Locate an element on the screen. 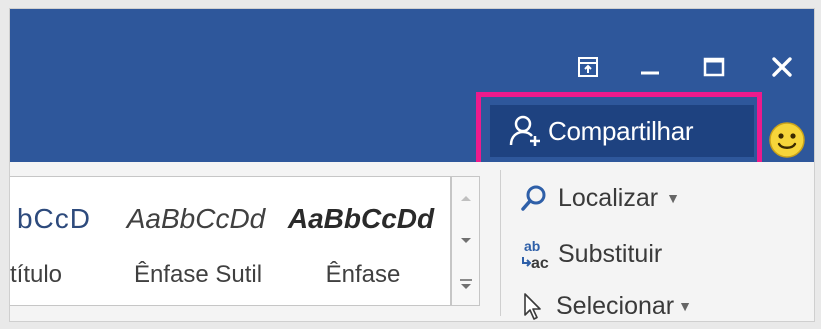 This screenshot has height=329, width=821. close-button is located at coordinates (782, 67).